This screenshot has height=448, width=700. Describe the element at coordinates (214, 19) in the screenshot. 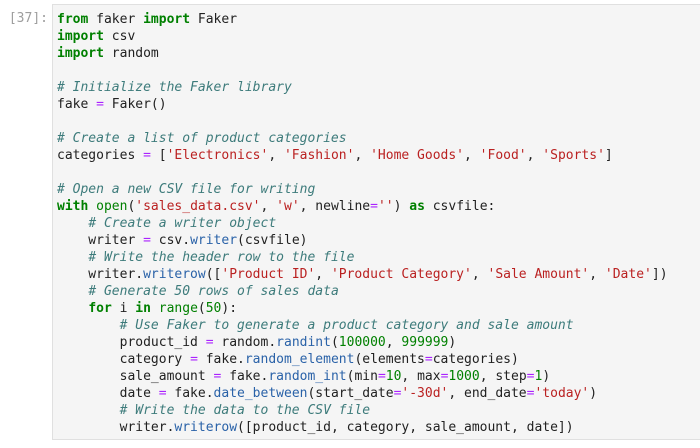

I see `code-text: Faker` at that location.